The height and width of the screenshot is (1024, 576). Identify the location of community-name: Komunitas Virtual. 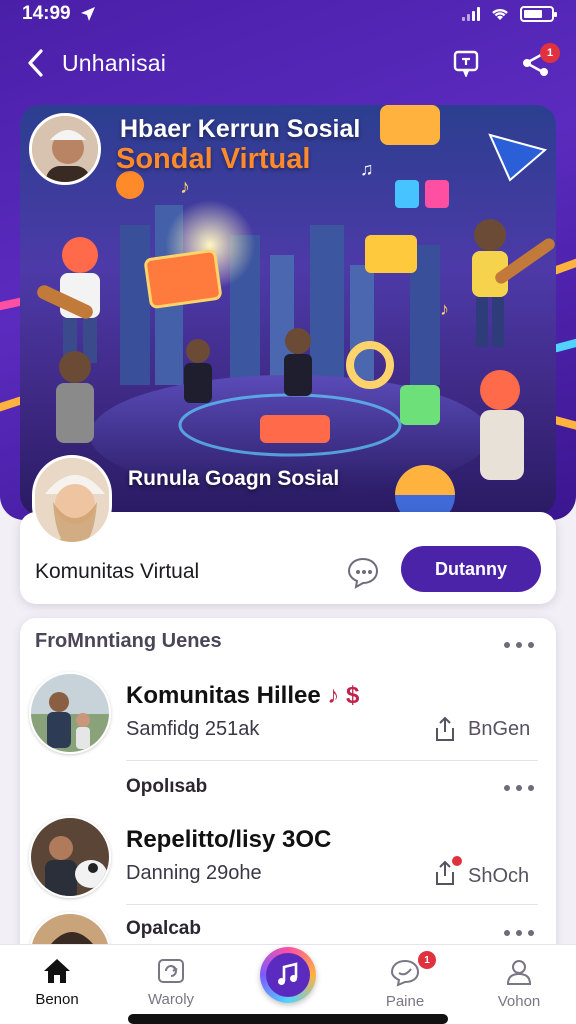
(117, 571).